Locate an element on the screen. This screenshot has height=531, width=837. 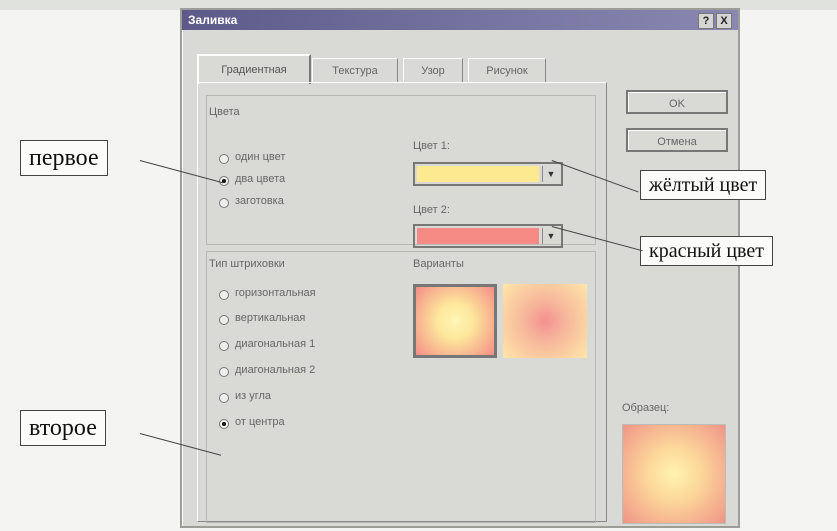
cancel-button: Отмена is located at coordinates (677, 140).